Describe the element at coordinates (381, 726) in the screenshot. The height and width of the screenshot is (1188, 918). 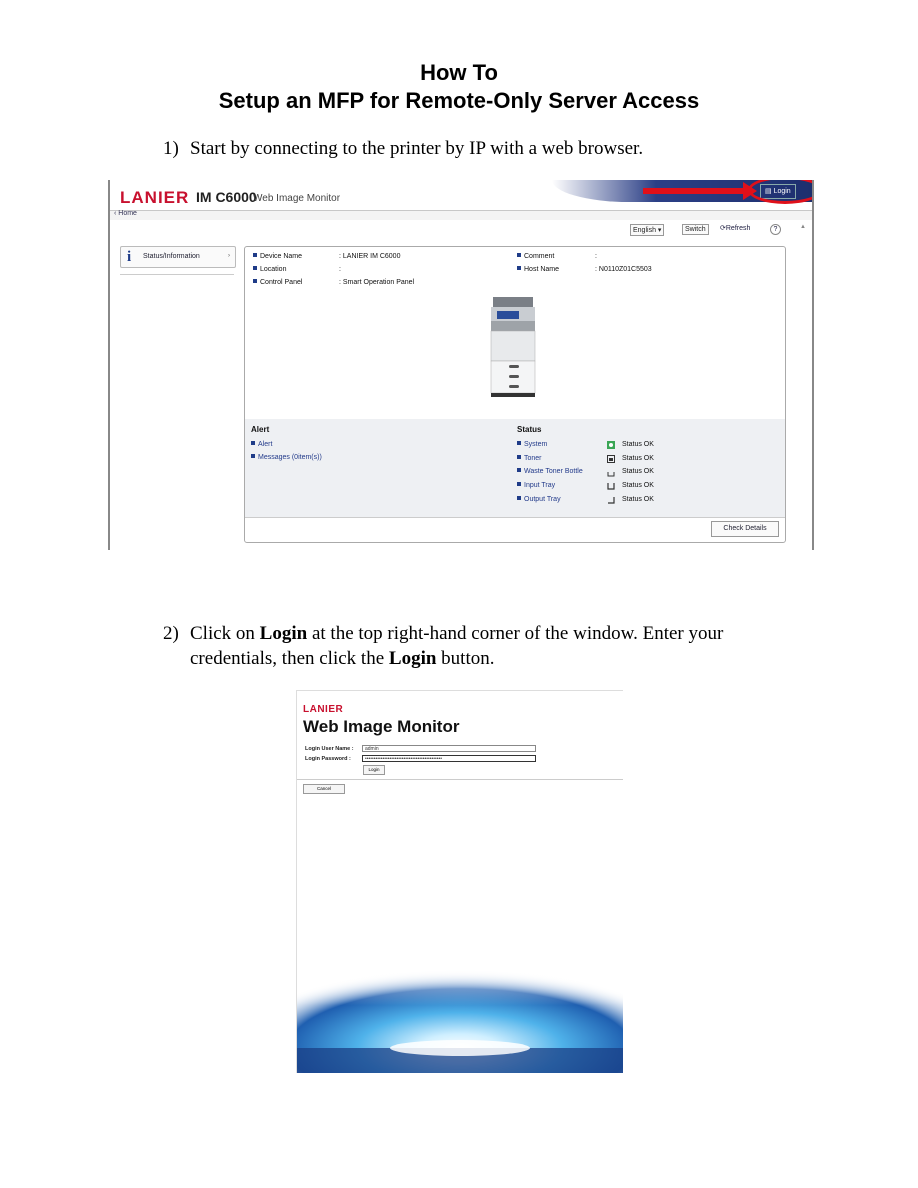
I see `login-page-title: Web Image Monitor` at that location.